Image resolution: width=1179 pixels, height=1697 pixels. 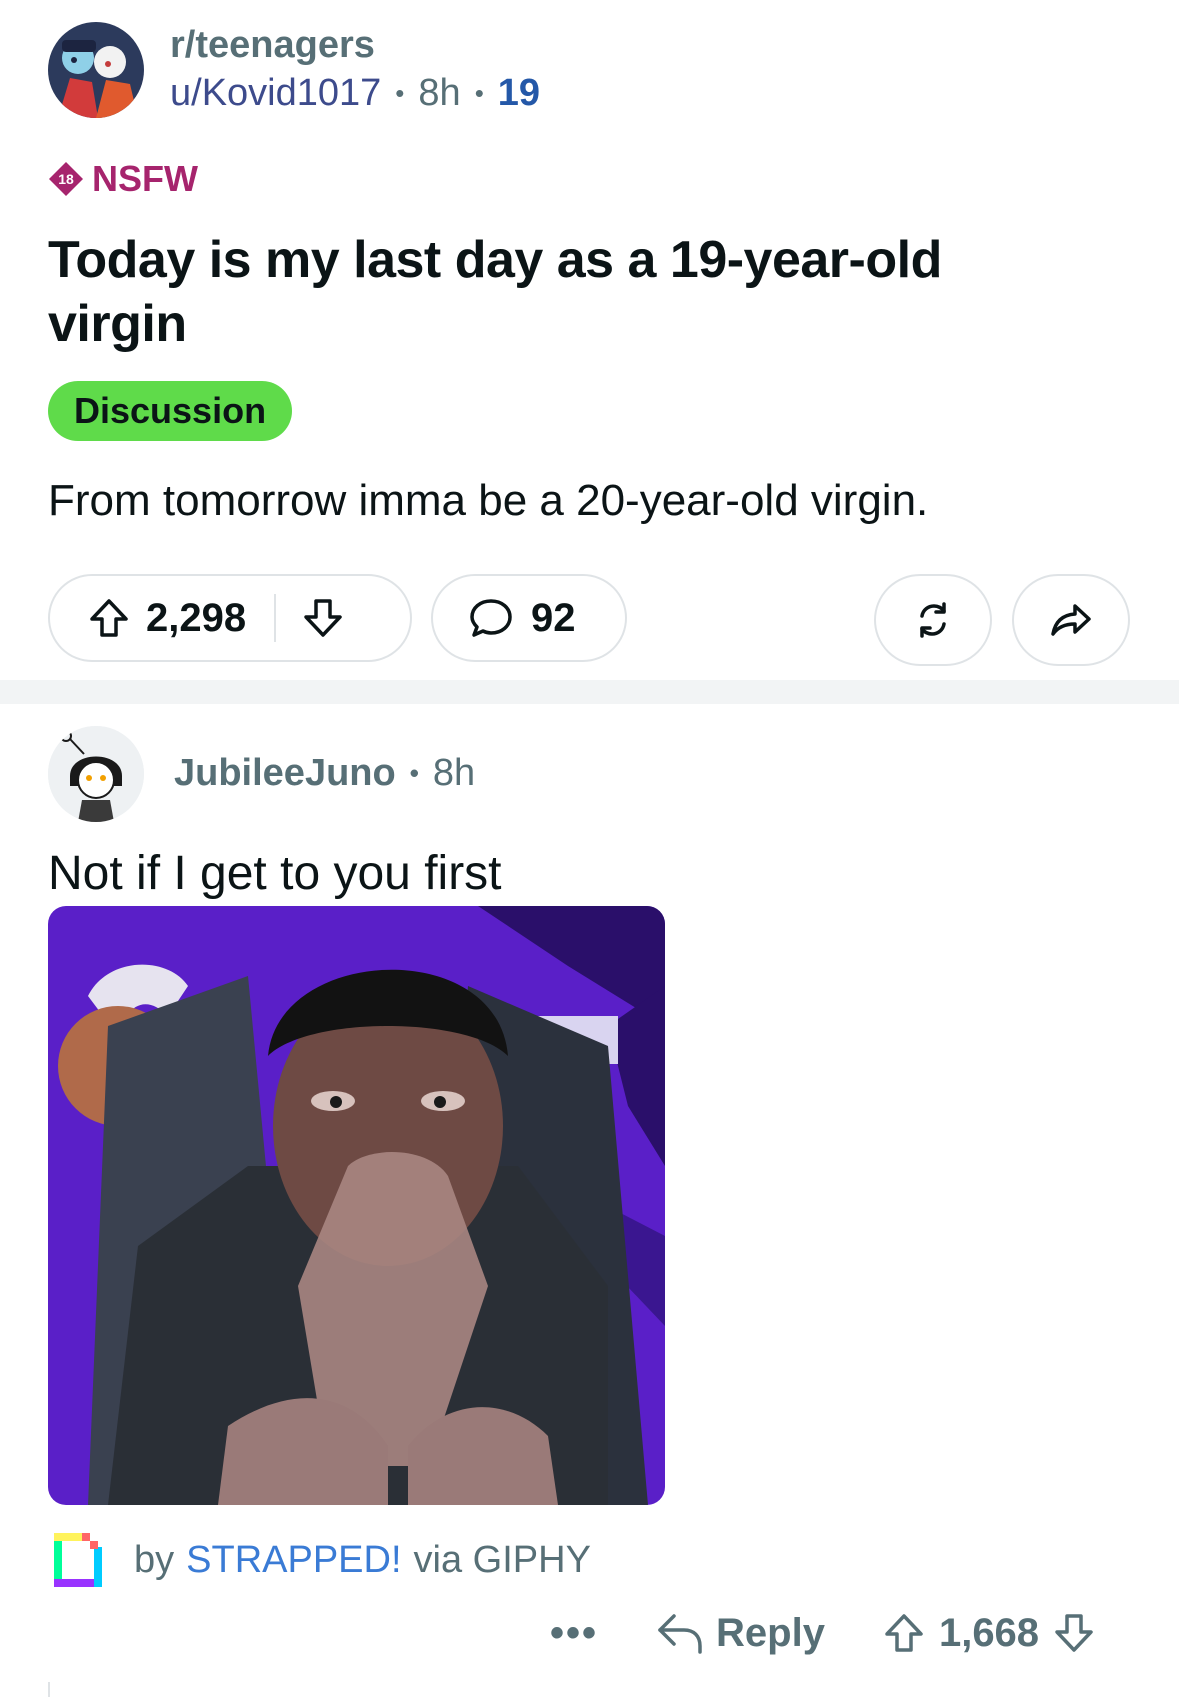 I want to click on share-arrow-icon, so click(x=1071, y=620).